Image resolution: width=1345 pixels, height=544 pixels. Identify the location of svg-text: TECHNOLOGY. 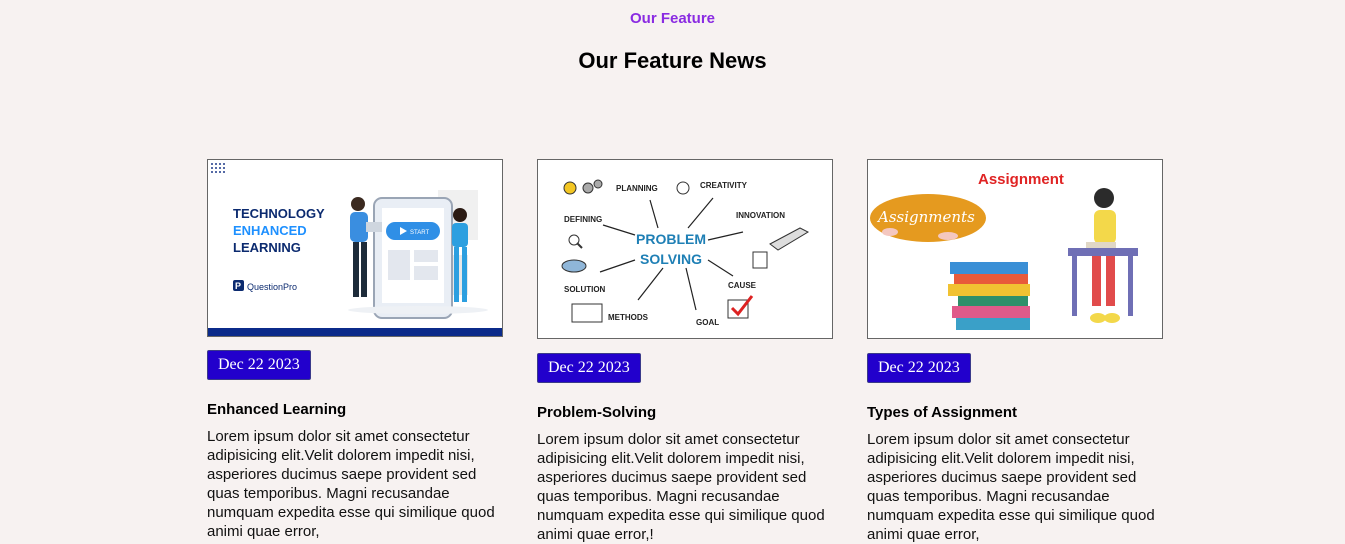
(279, 213).